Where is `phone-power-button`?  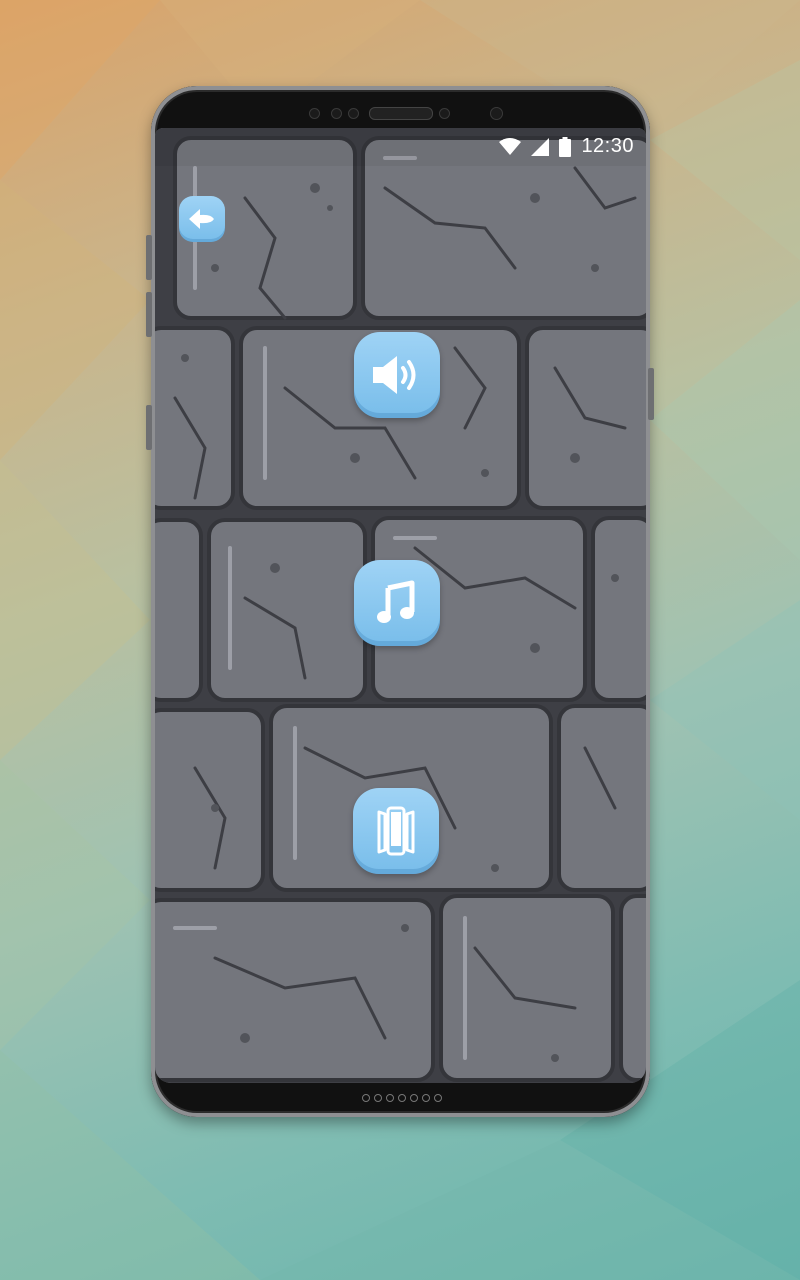 phone-power-button is located at coordinates (651, 394).